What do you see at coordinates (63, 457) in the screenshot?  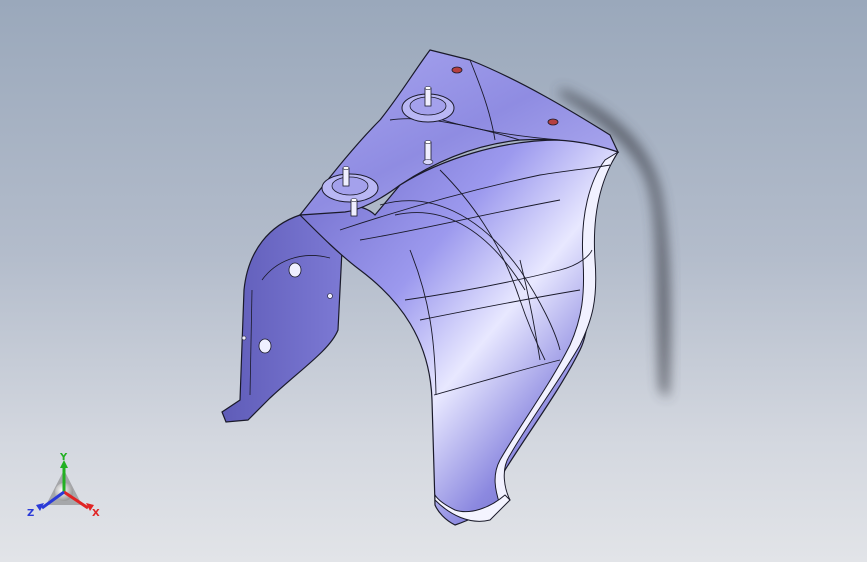 I see `triad-y-label: Y` at bounding box center [63, 457].